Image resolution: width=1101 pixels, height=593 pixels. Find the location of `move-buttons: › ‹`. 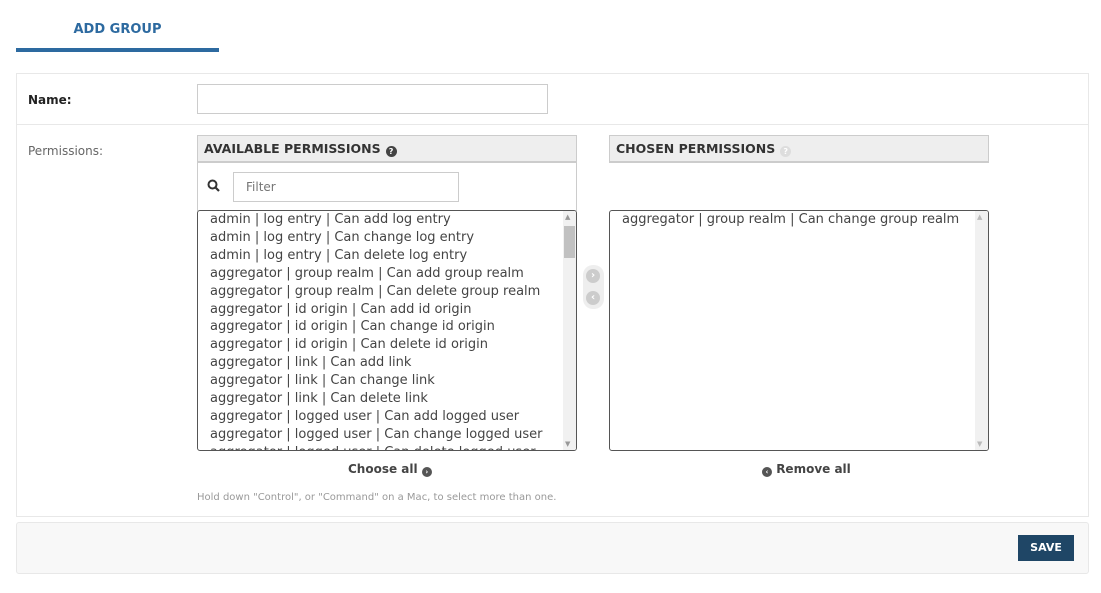

move-buttons: › ‹ is located at coordinates (593, 287).